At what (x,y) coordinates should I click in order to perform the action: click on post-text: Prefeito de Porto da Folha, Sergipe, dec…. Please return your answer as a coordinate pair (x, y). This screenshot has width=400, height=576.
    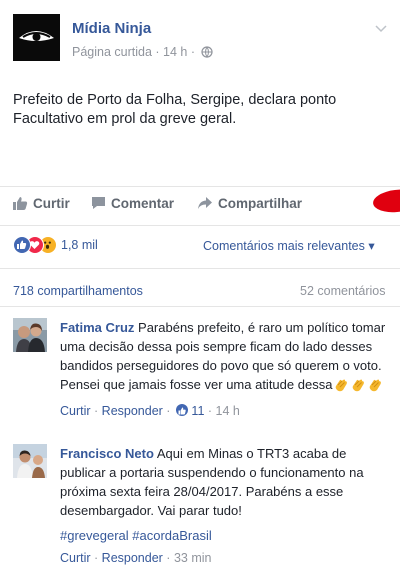
    Looking at the image, I should click on (175, 109).